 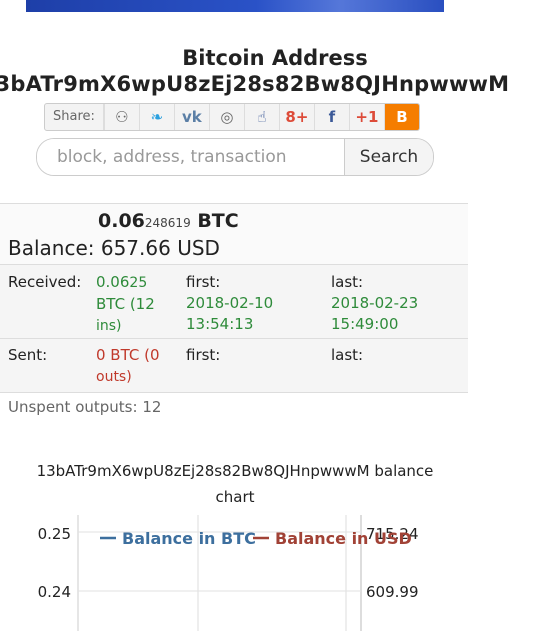 What do you see at coordinates (54, 592) in the screenshot?
I see `left-tick-label: 0.24` at bounding box center [54, 592].